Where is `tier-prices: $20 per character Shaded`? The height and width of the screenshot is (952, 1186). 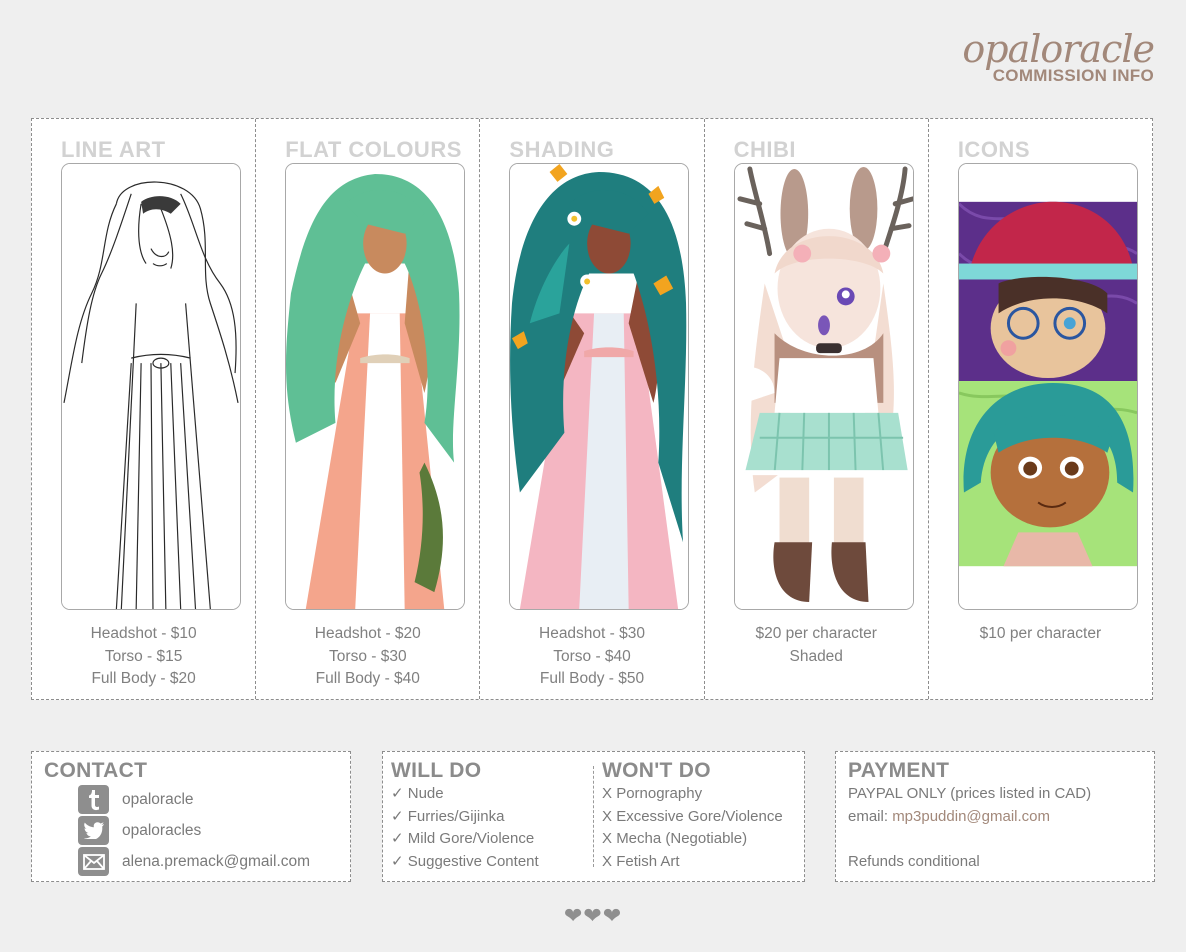
tier-prices: $20 per character Shaded is located at coordinates (816, 645).